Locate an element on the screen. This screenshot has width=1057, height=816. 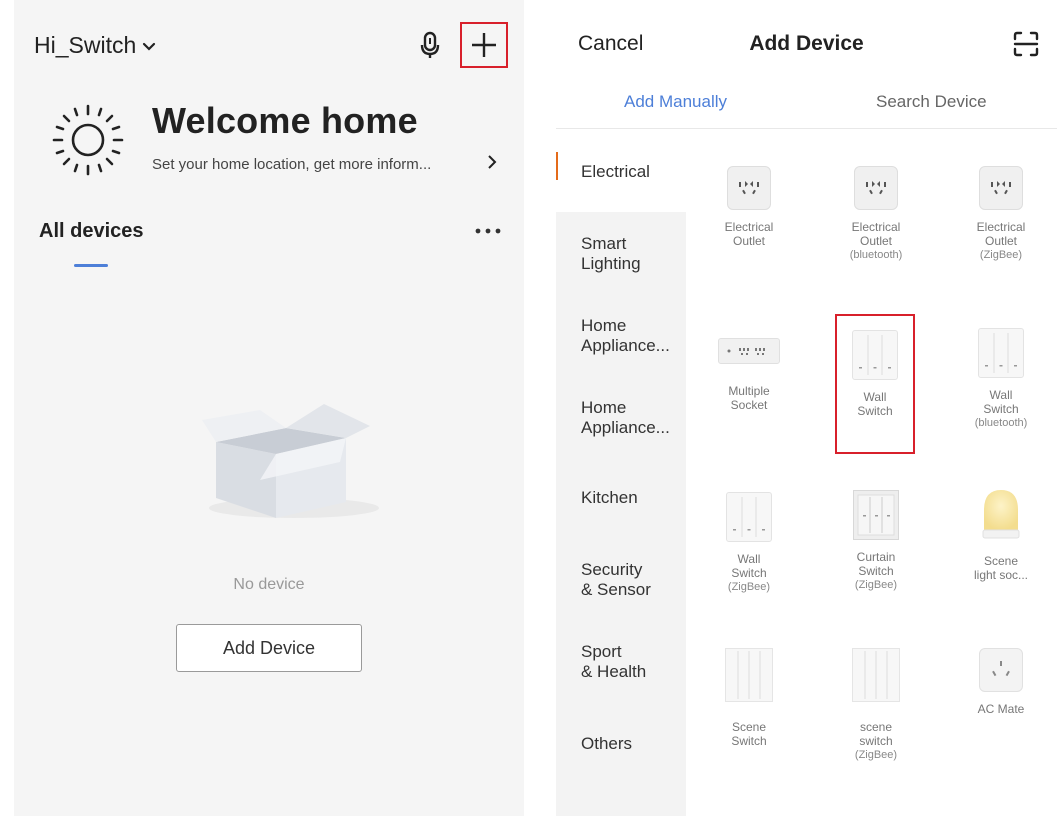
category-sport-health: Sport & Health is located at coordinates (621, 663).